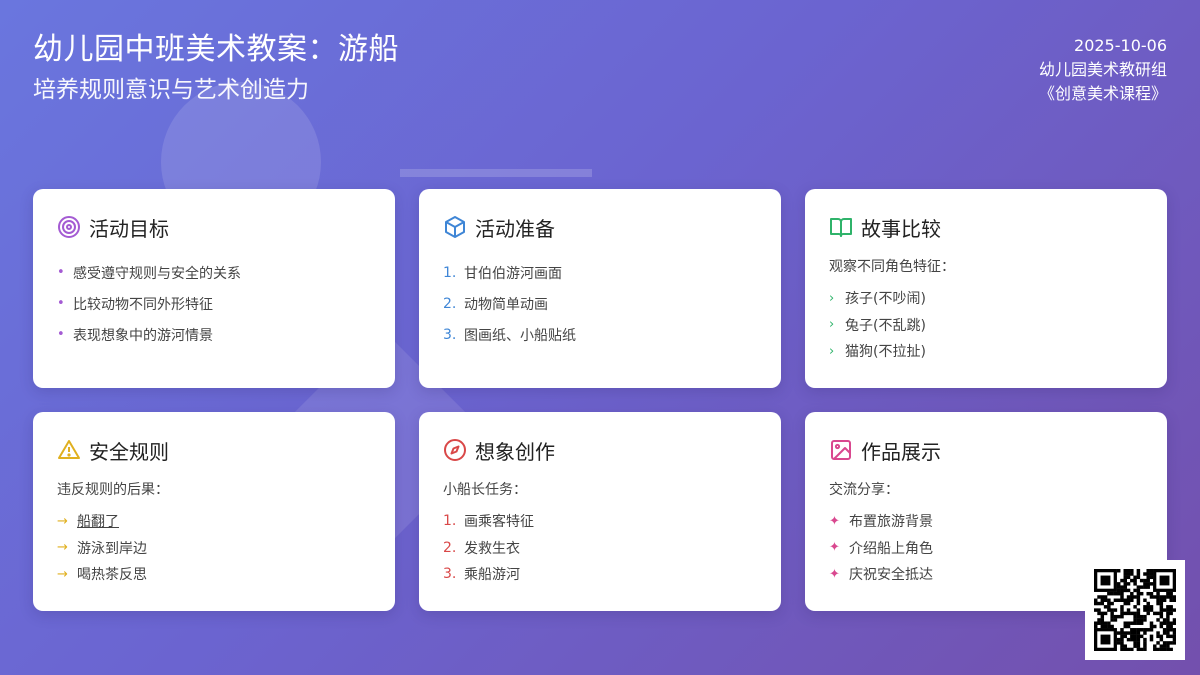  Describe the element at coordinates (88, 522) in the screenshot. I see `list-item: → 船翻了` at that location.